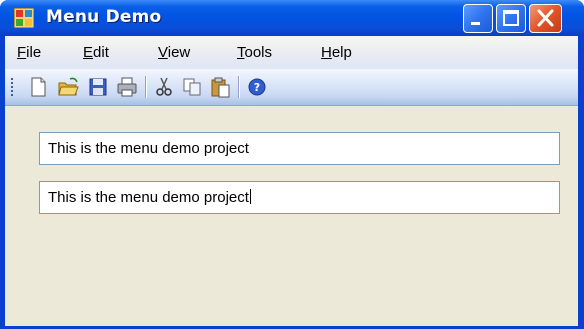 The width and height of the screenshot is (584, 329). What do you see at coordinates (38, 87) in the screenshot?
I see `new-icon` at bounding box center [38, 87].